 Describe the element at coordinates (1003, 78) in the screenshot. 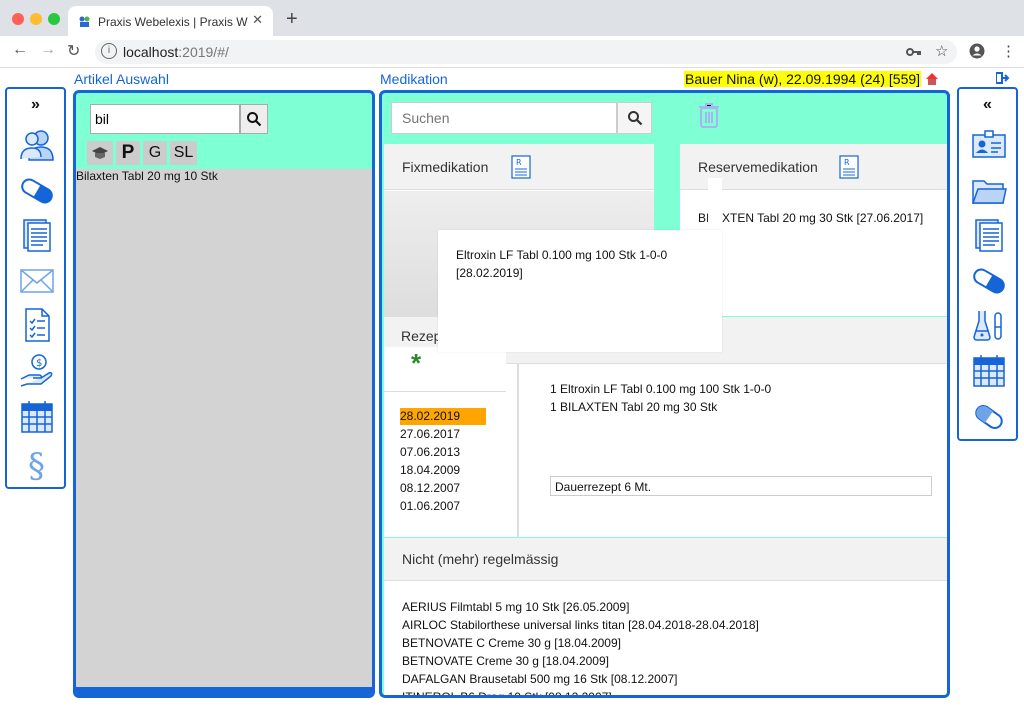

I see `logout-icon` at that location.